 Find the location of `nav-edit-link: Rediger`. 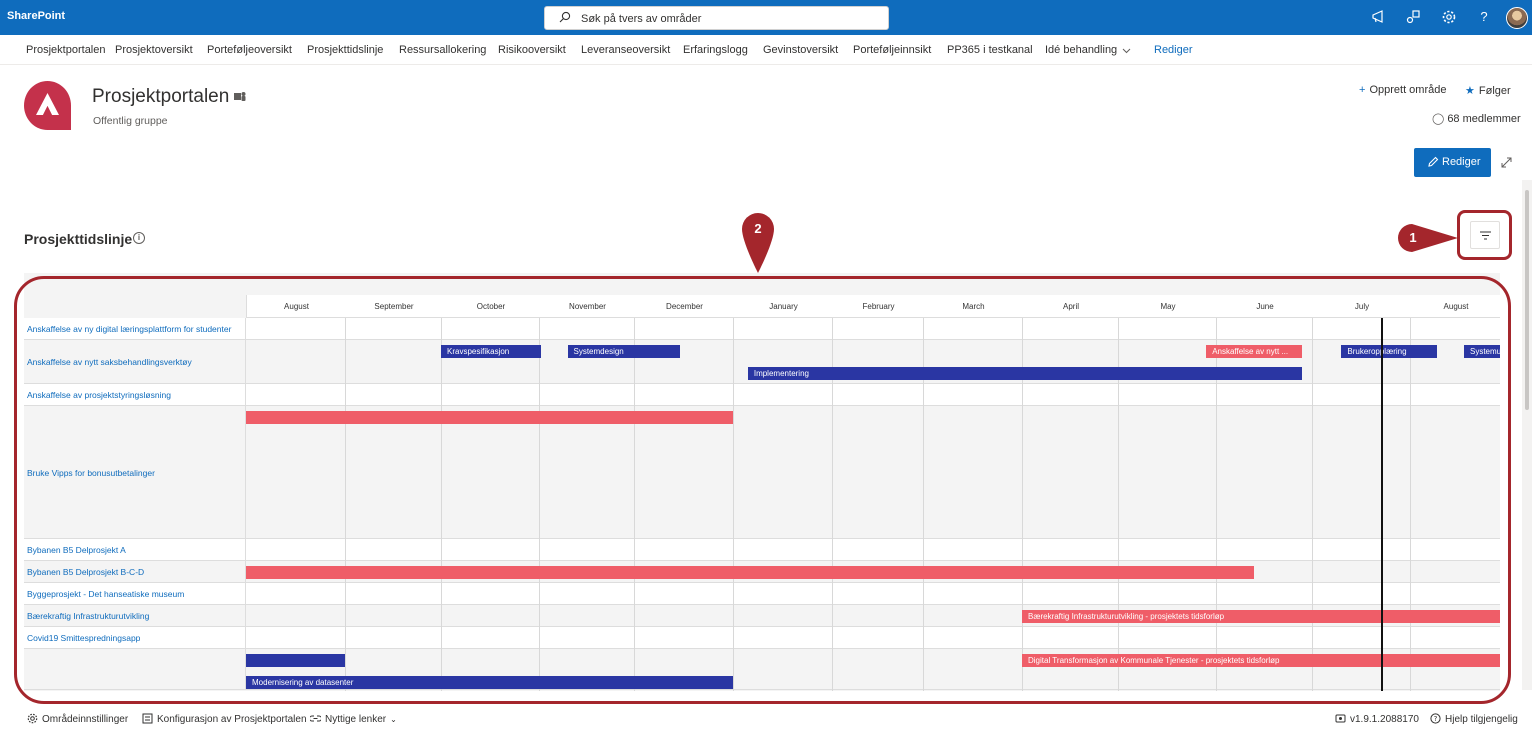

nav-edit-link: Rediger is located at coordinates (1173, 50).